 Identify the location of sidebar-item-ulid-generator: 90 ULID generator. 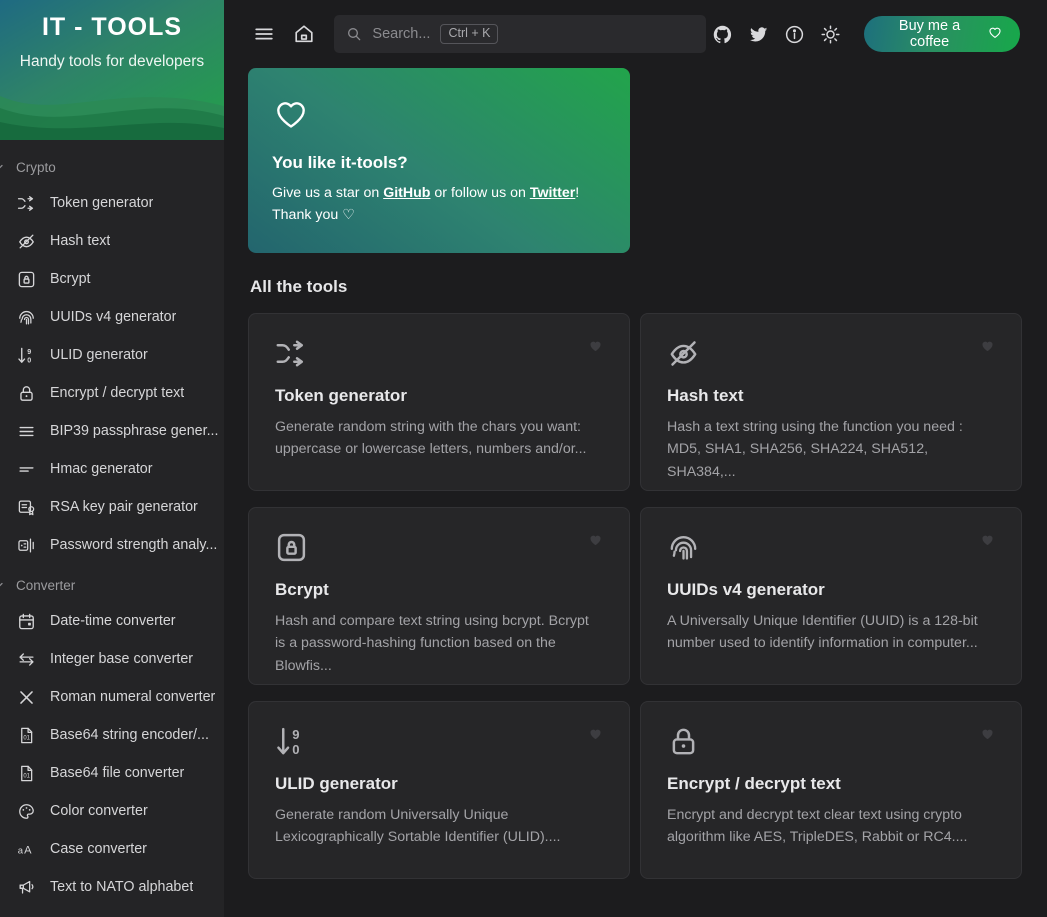
(112, 355).